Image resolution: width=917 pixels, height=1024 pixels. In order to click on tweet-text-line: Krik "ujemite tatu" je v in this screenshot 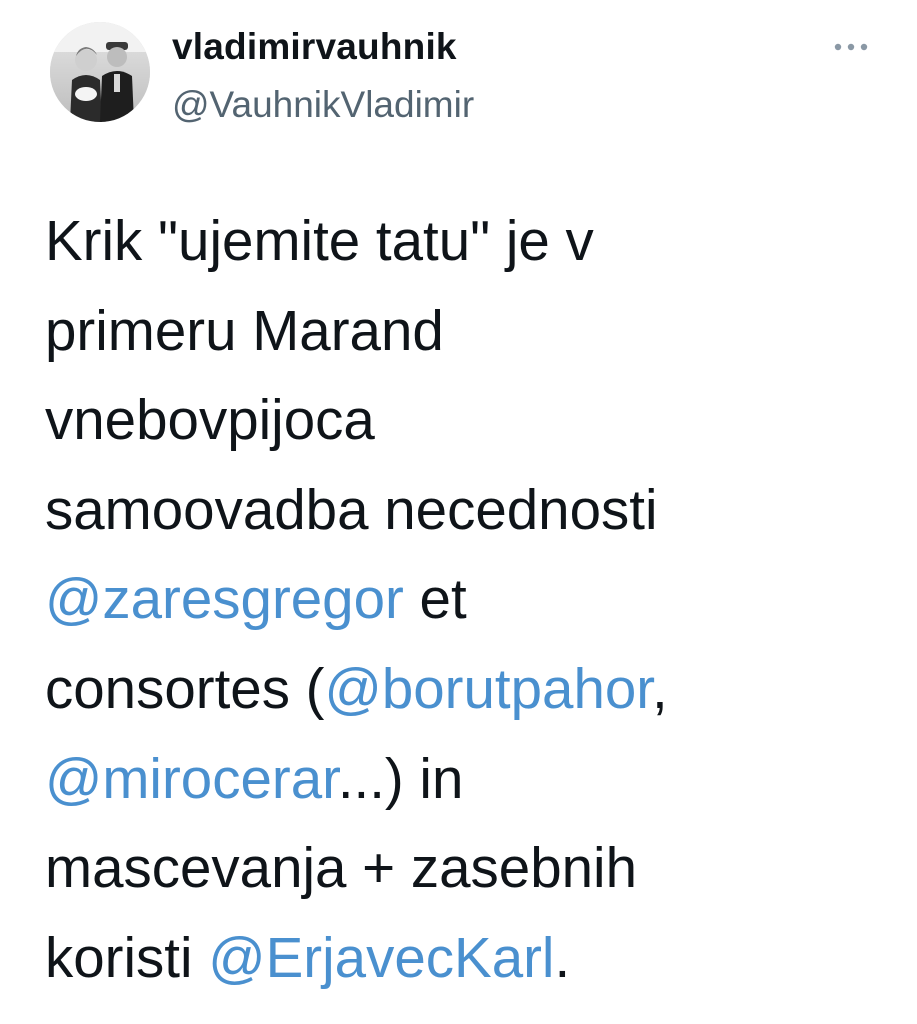, I will do `click(465, 241)`.